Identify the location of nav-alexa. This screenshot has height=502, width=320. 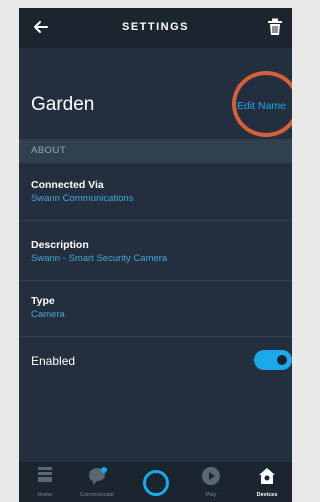
(156, 482).